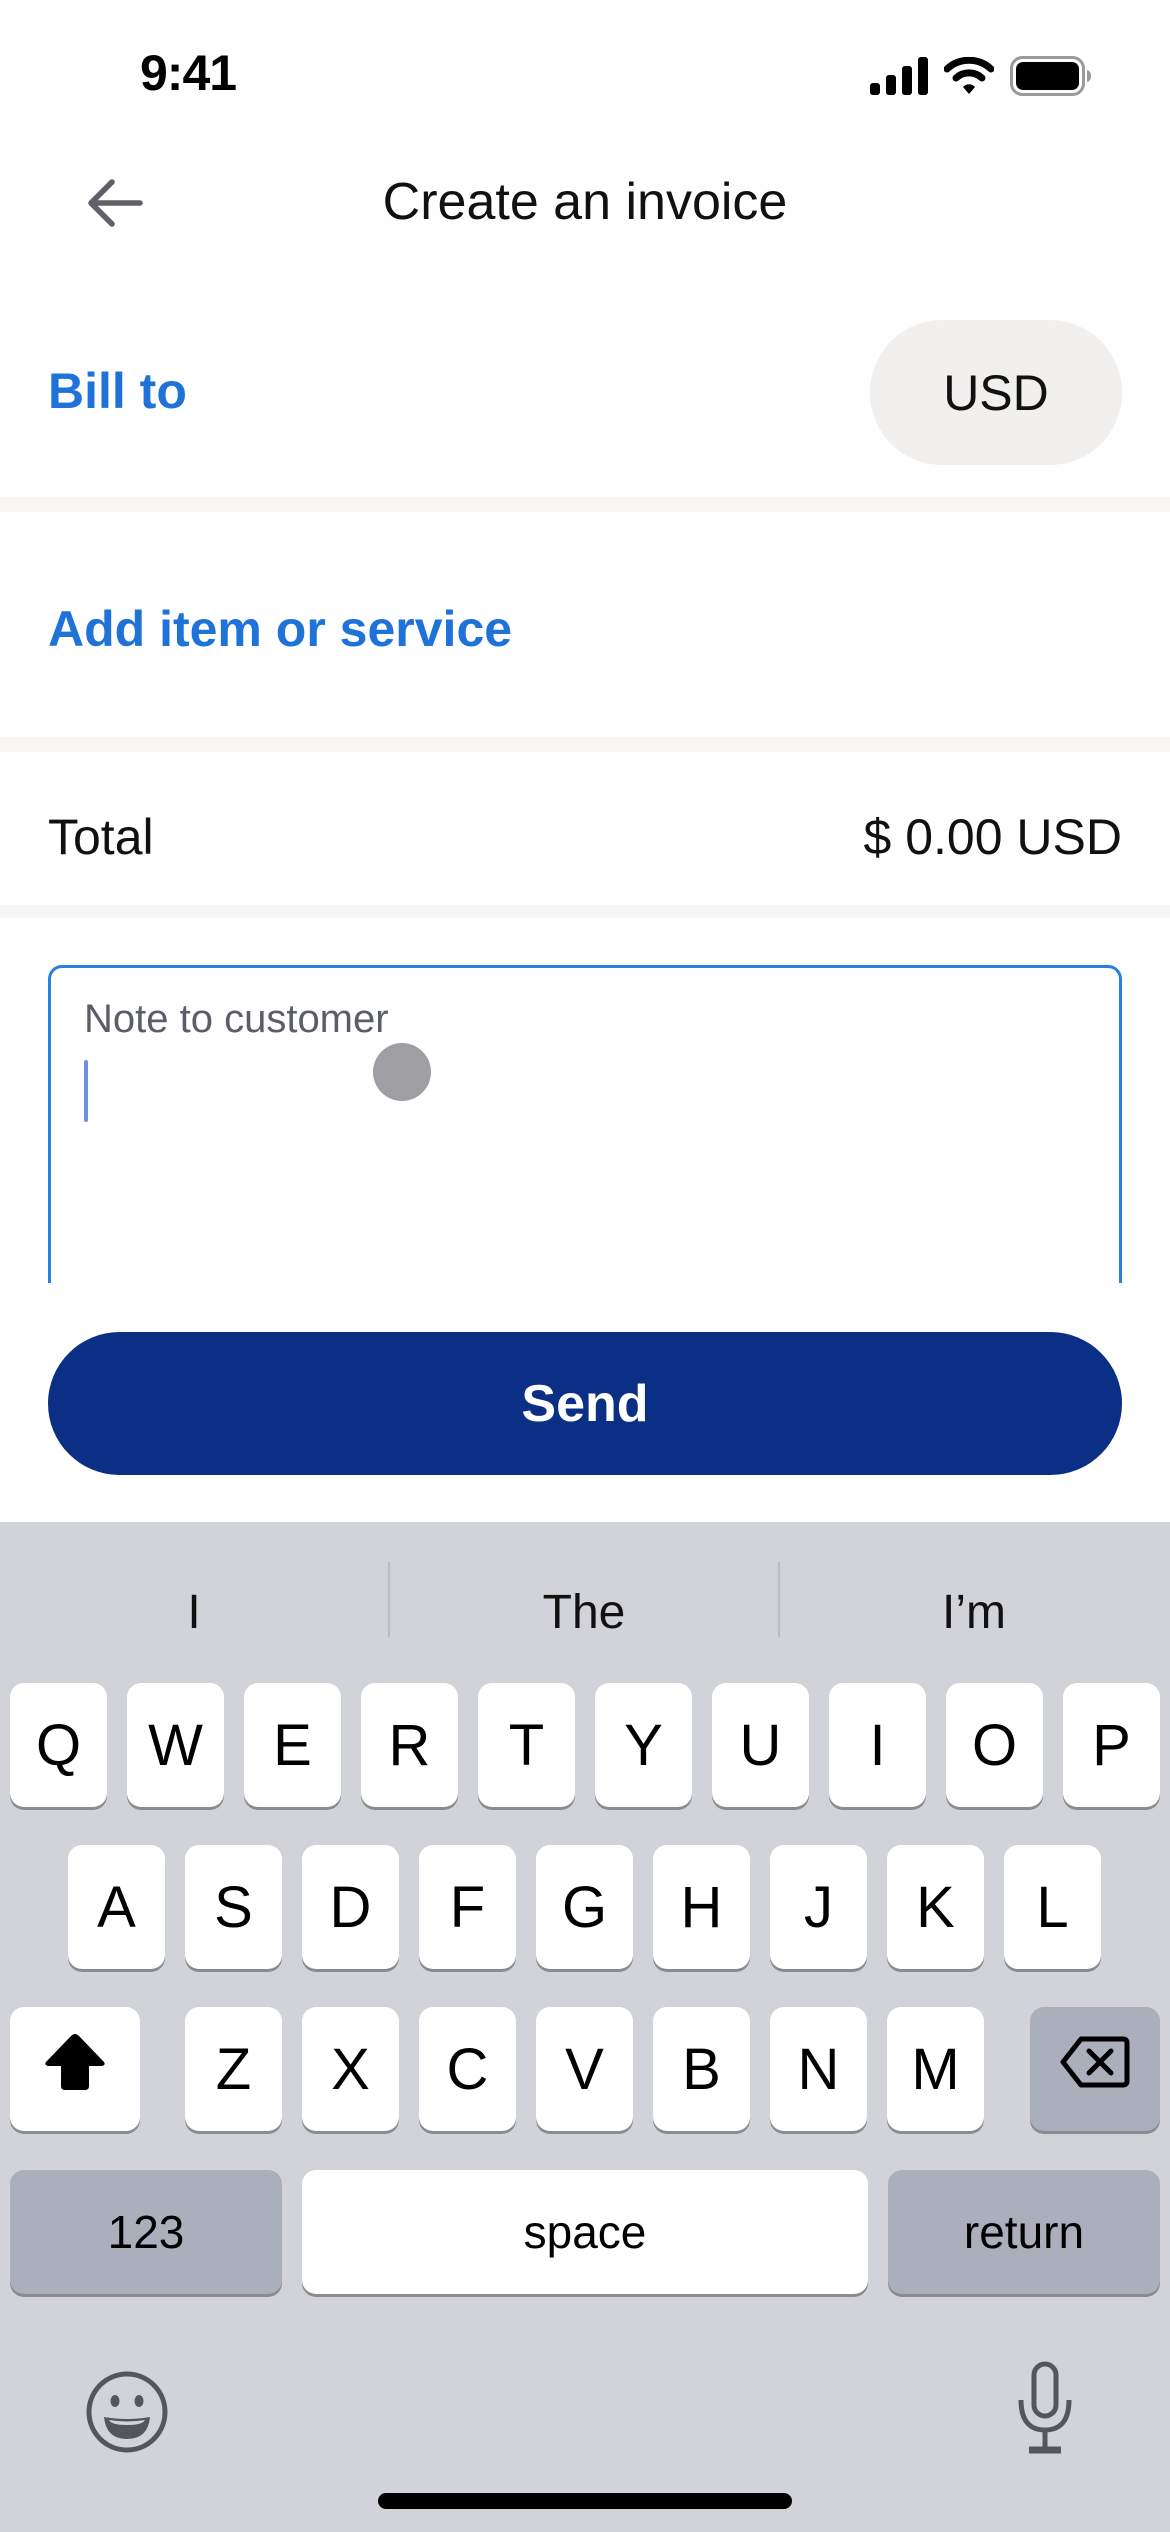  I want to click on wifi-icon, so click(969, 78).